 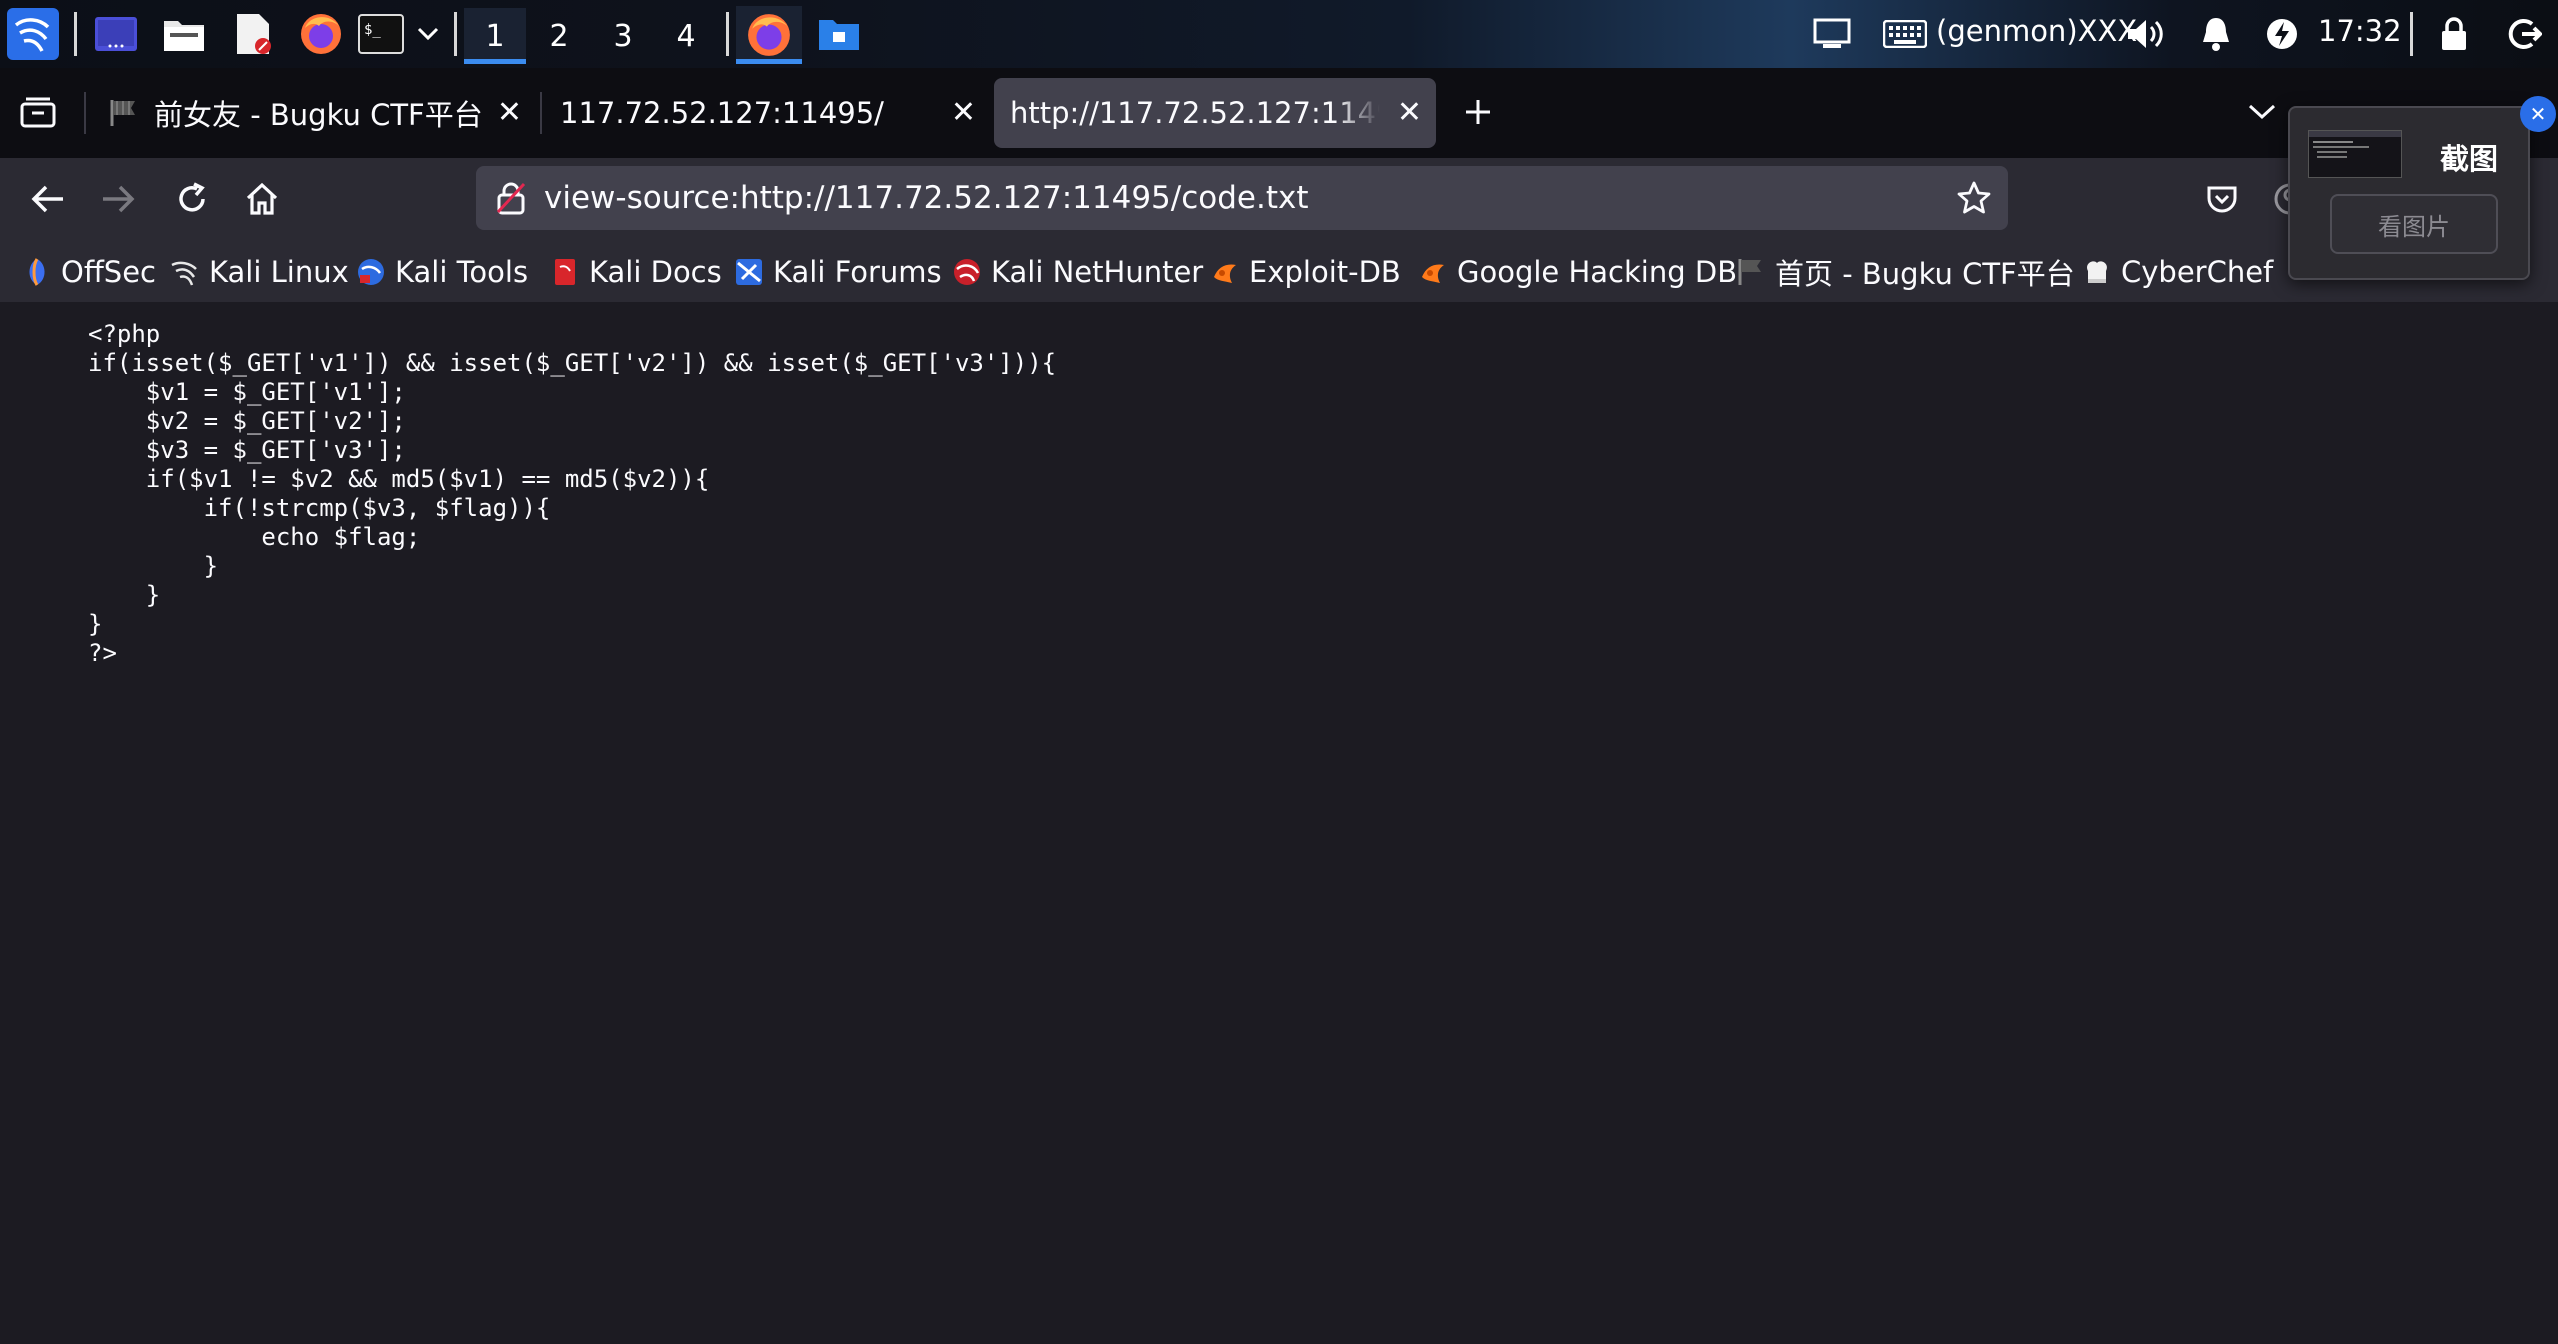 What do you see at coordinates (1225, 272) in the screenshot?
I see `exploit-db-icon` at bounding box center [1225, 272].